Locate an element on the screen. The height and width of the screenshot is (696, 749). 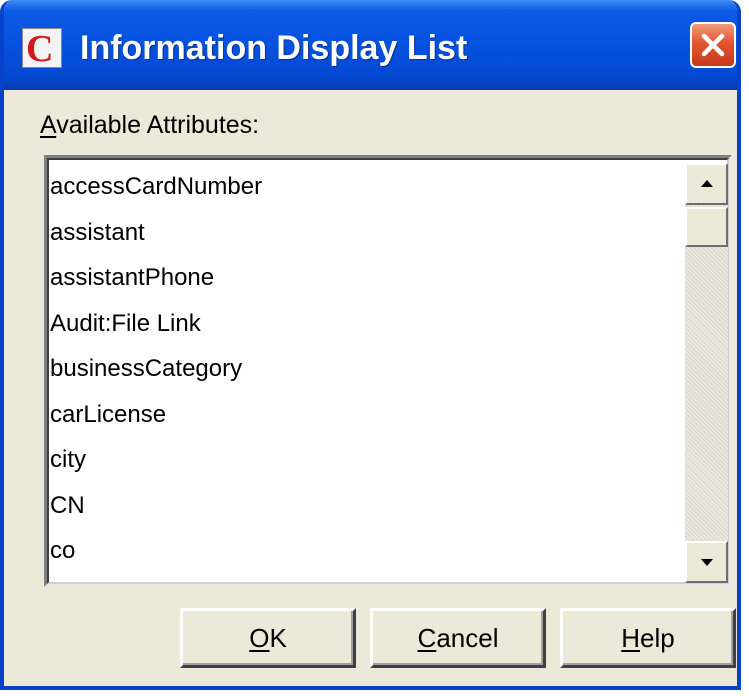
list-item: businessCategory is located at coordinates (365, 369).